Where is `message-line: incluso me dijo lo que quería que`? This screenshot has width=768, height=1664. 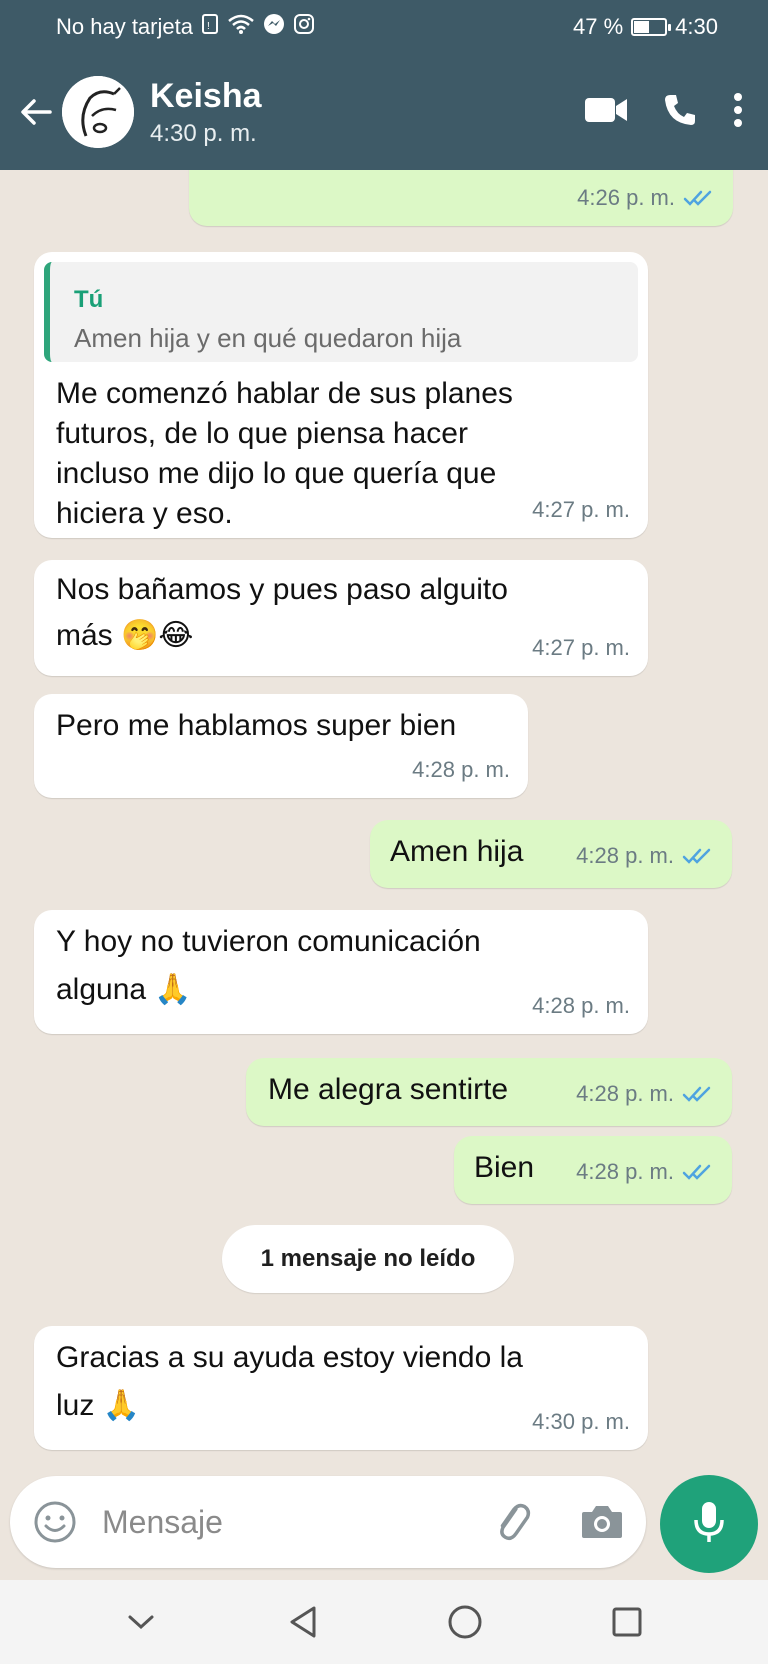 message-line: incluso me dijo lo que quería que is located at coordinates (276, 473).